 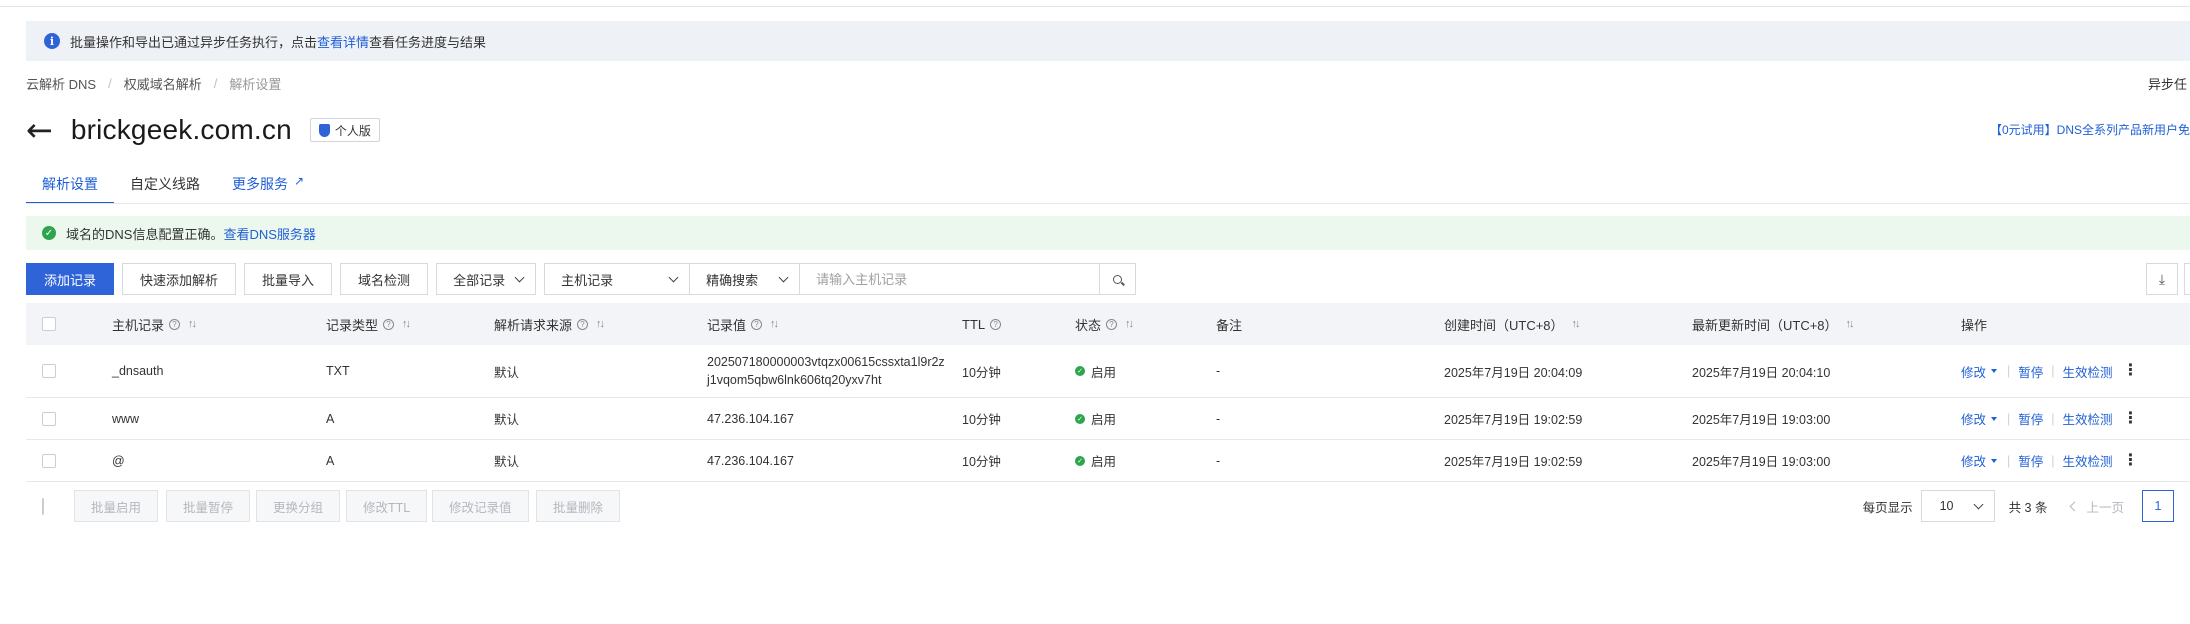 I want to click on bulk-enable-button: 批量启用, so click(x=116, y=506).